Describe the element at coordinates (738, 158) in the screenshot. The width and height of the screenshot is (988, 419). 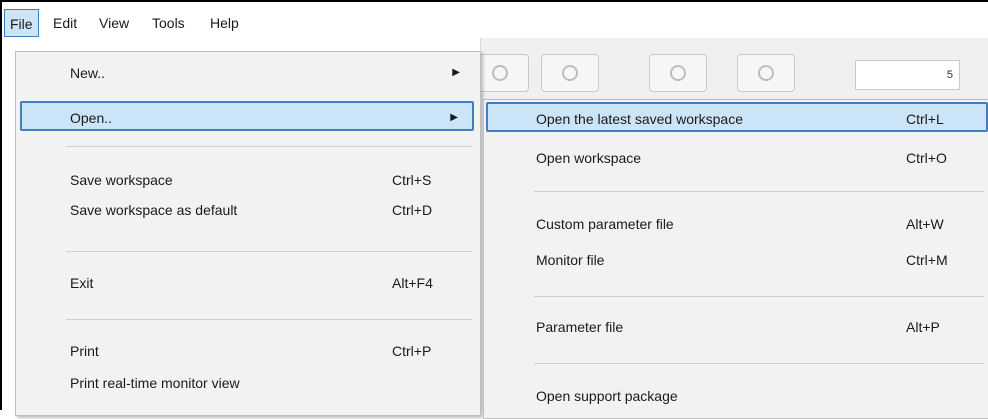
I see `menu-item-open-workspace: Open workspace Ctrl+O` at that location.